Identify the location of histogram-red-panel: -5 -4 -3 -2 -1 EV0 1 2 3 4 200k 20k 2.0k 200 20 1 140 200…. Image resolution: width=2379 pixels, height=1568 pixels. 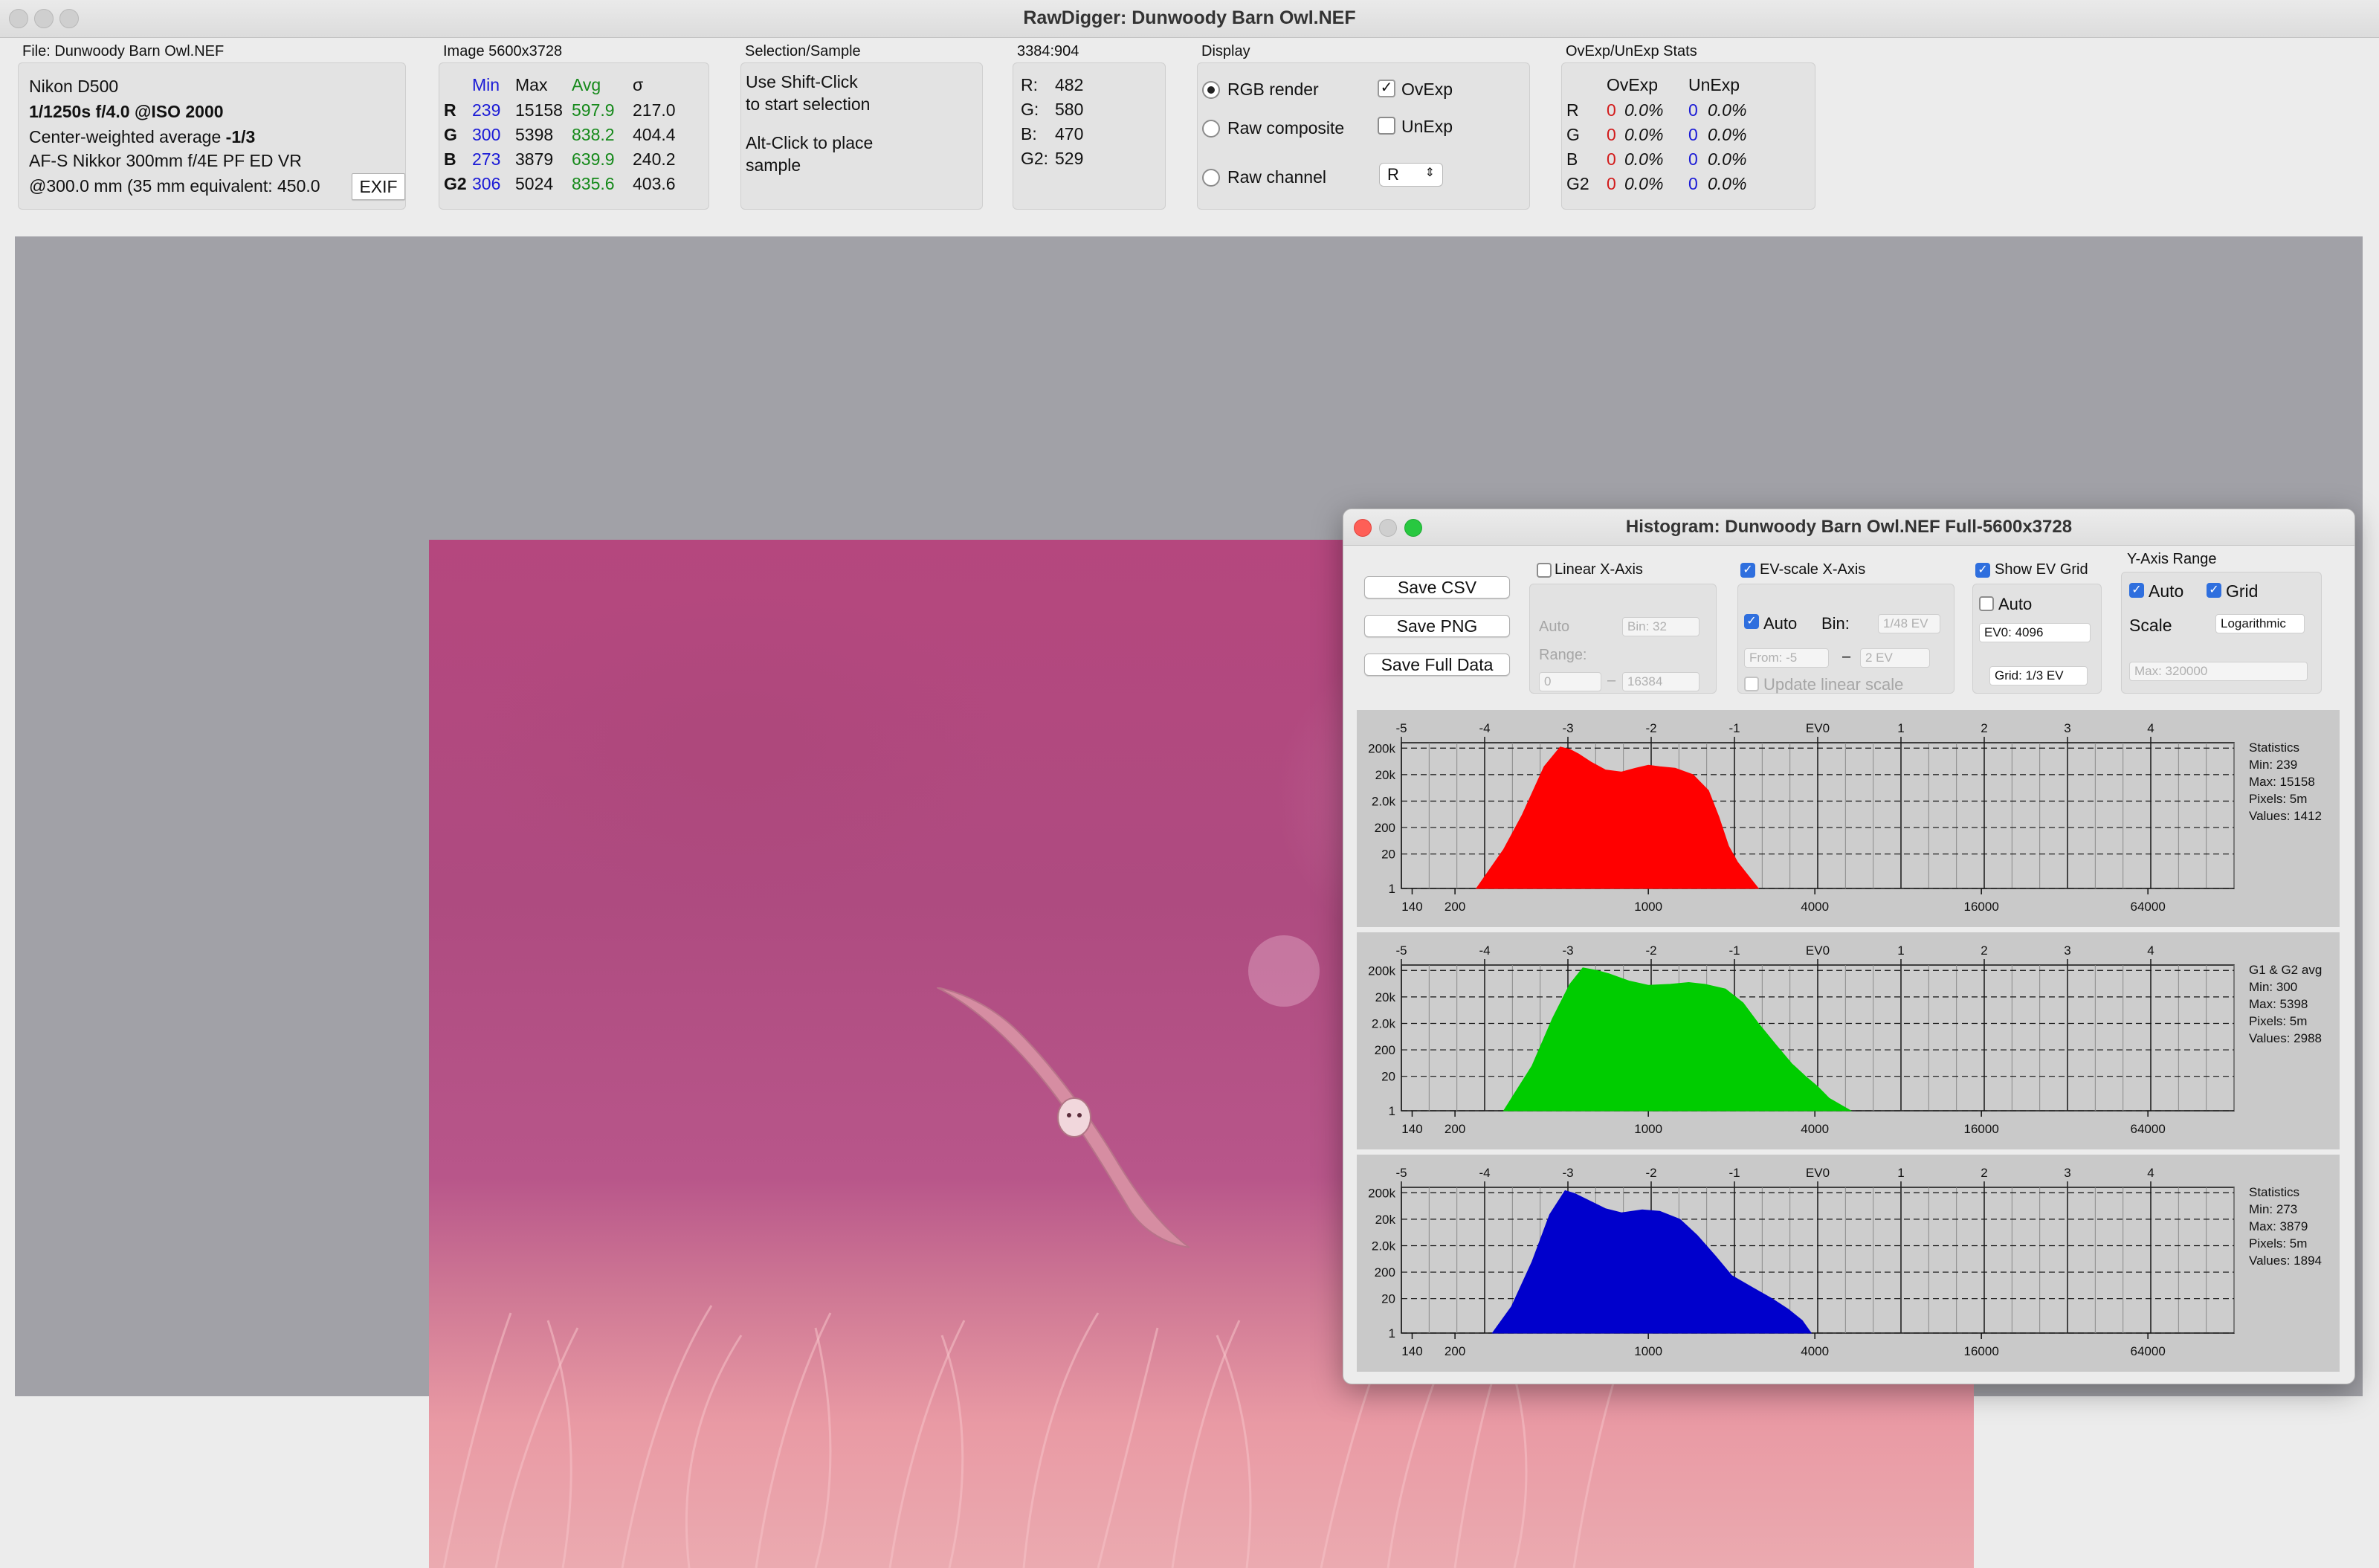
(1849, 818).